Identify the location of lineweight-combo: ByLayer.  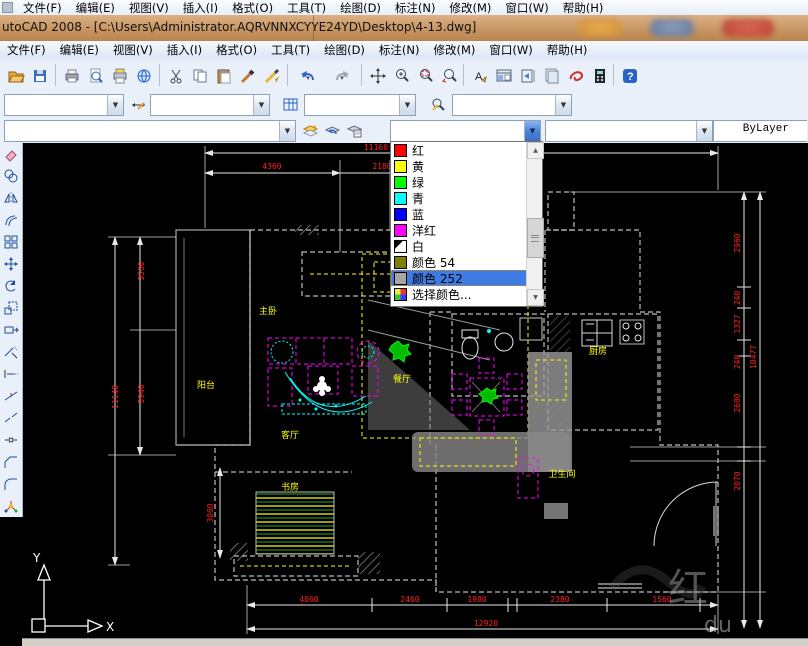
(760, 131).